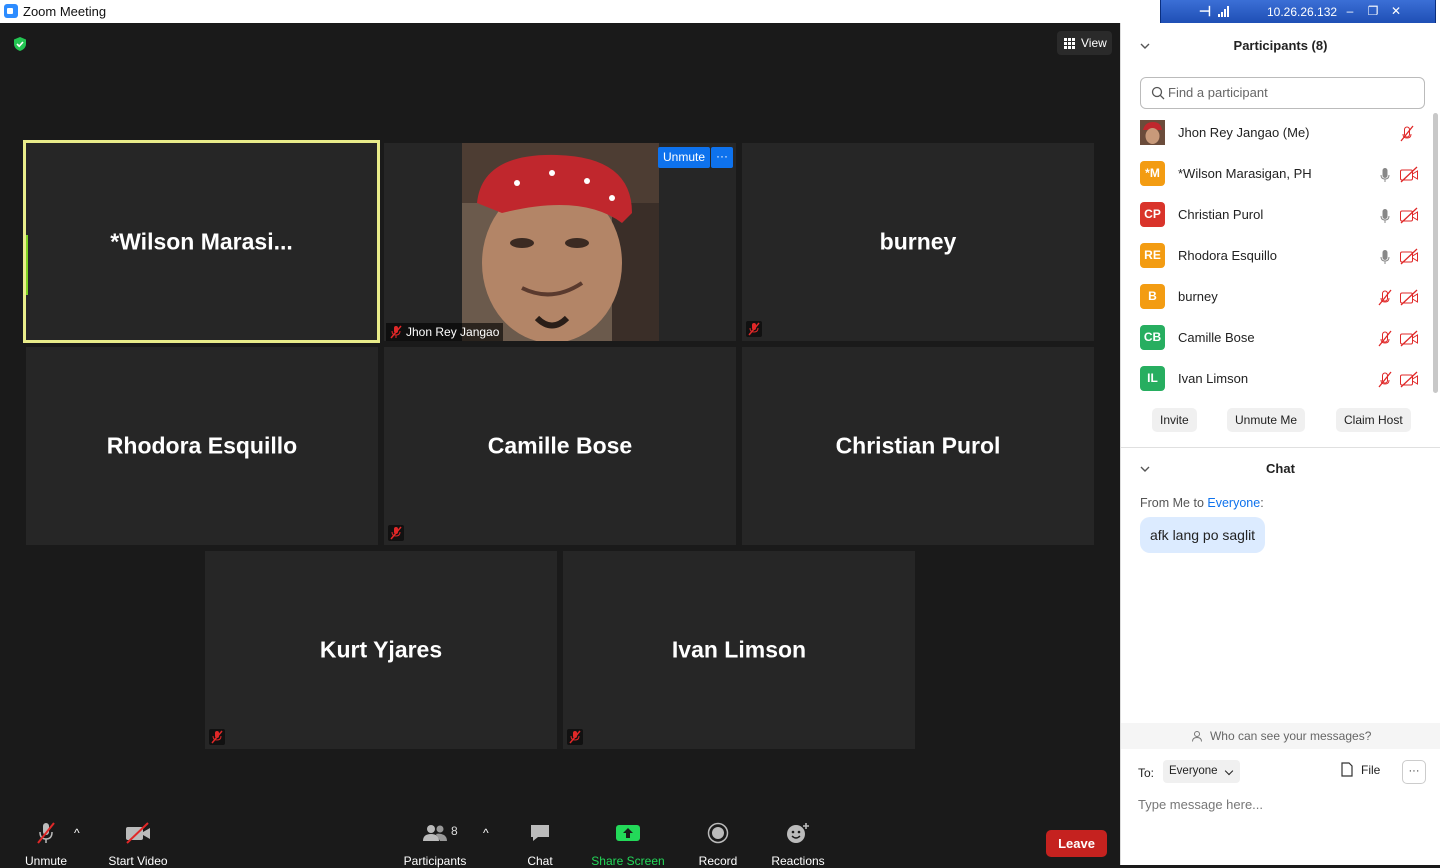 The height and width of the screenshot is (868, 1440). Describe the element at coordinates (1284, 256) in the screenshot. I see `participant-row: RE Rhodora Esquillo` at that location.